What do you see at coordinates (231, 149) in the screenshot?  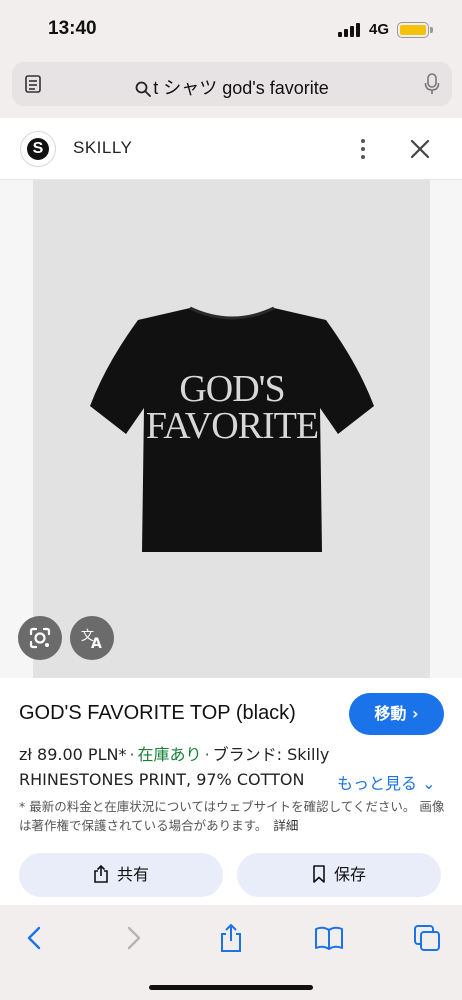 I see `result-panel-header: S SKILLY` at bounding box center [231, 149].